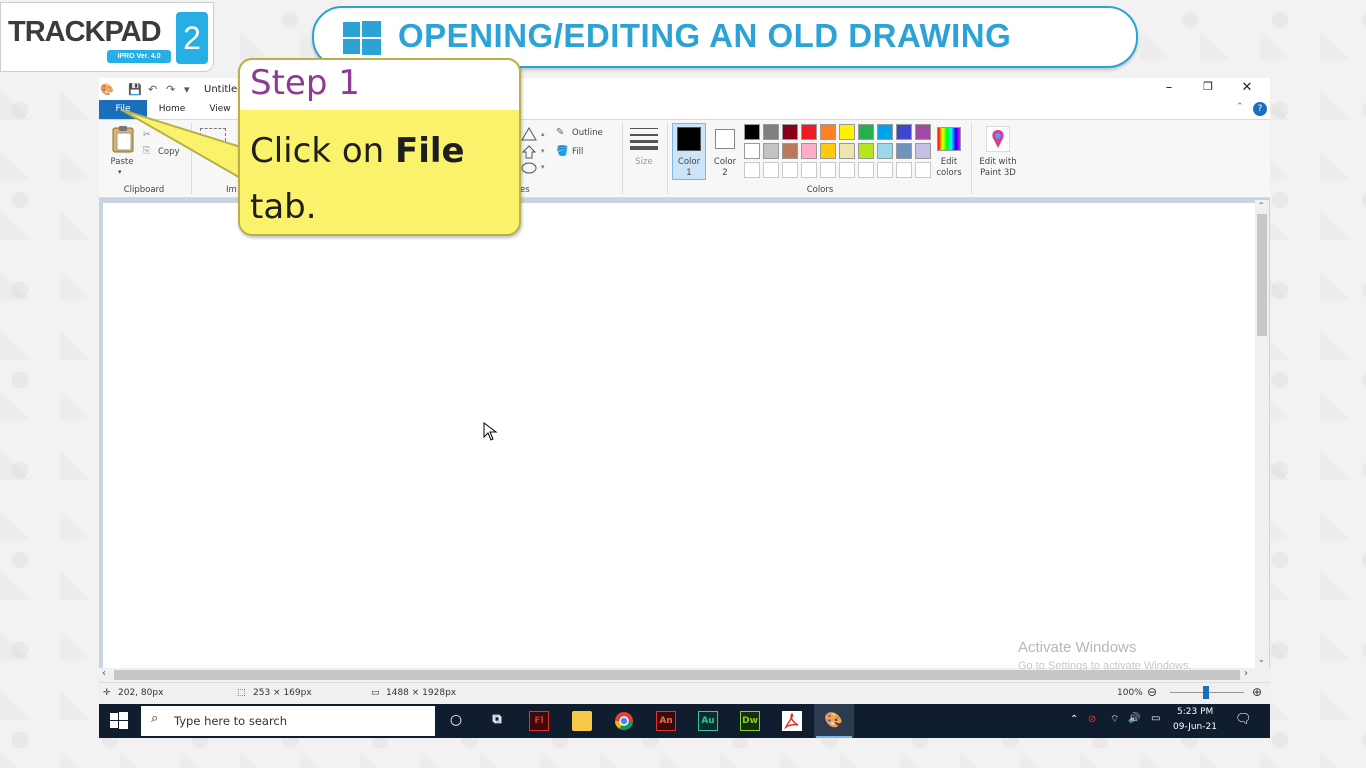 This screenshot has height=768, width=1366. I want to click on help-icon: ?, so click(1260, 109).